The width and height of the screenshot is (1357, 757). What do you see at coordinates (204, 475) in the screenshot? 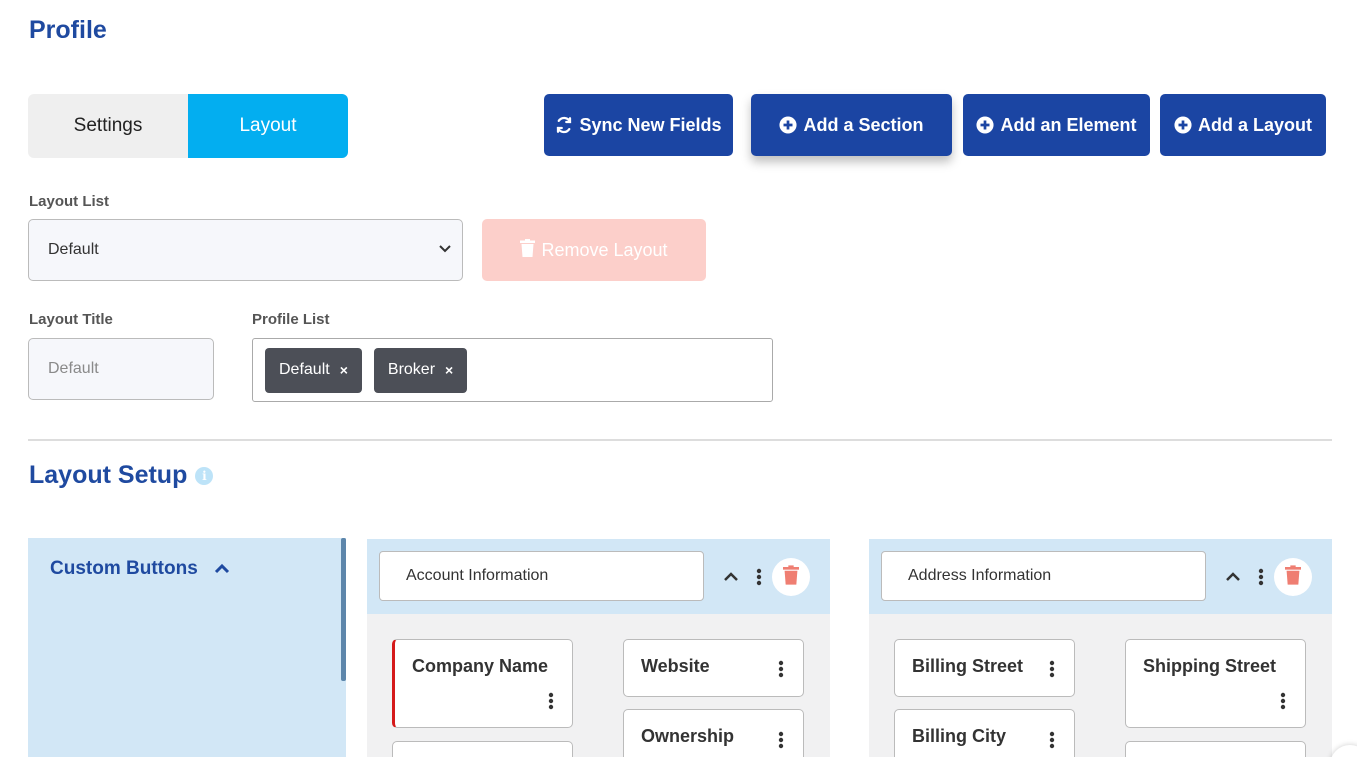
I see `info-icon: i` at bounding box center [204, 475].